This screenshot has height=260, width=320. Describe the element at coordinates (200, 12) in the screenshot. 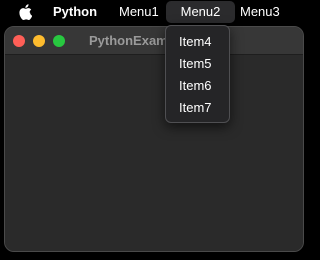

I see `menu-2: Menu2` at that location.